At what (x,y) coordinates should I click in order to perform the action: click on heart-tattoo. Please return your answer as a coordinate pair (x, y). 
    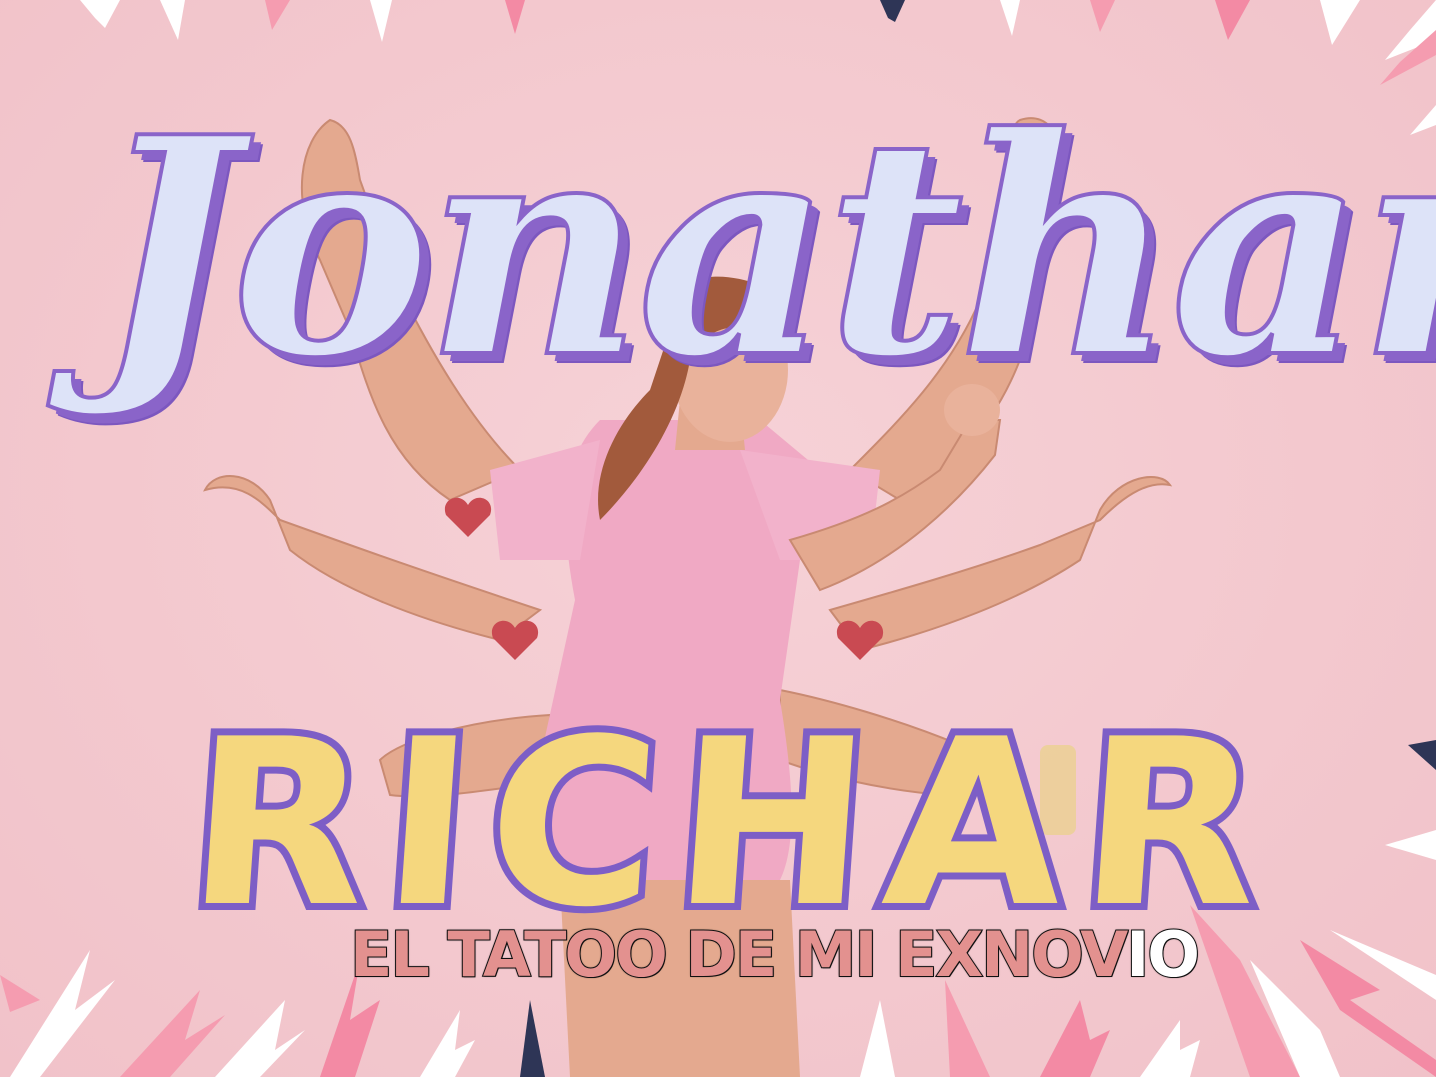
    Looking at the image, I should click on (468, 517).